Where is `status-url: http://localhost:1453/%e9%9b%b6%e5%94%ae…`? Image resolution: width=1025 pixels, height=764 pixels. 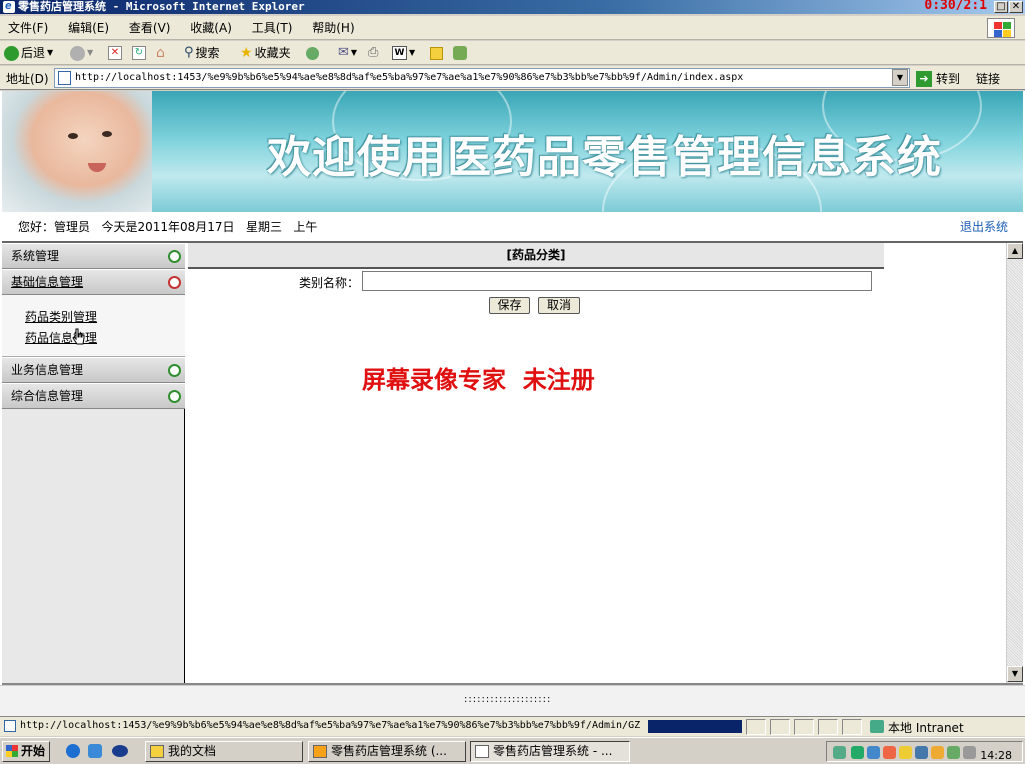
status-url: http://localhost:1453/%e9%9b%b6%e5%94%ae… is located at coordinates (330, 725).